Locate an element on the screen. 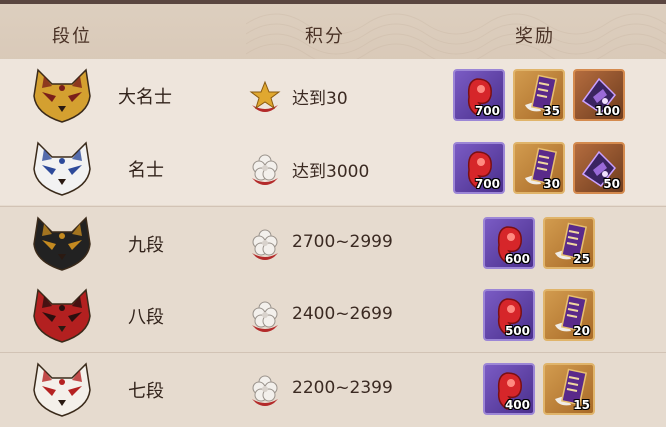 The height and width of the screenshot is (427, 666). gold-star-medal-icon is located at coordinates (265, 96).